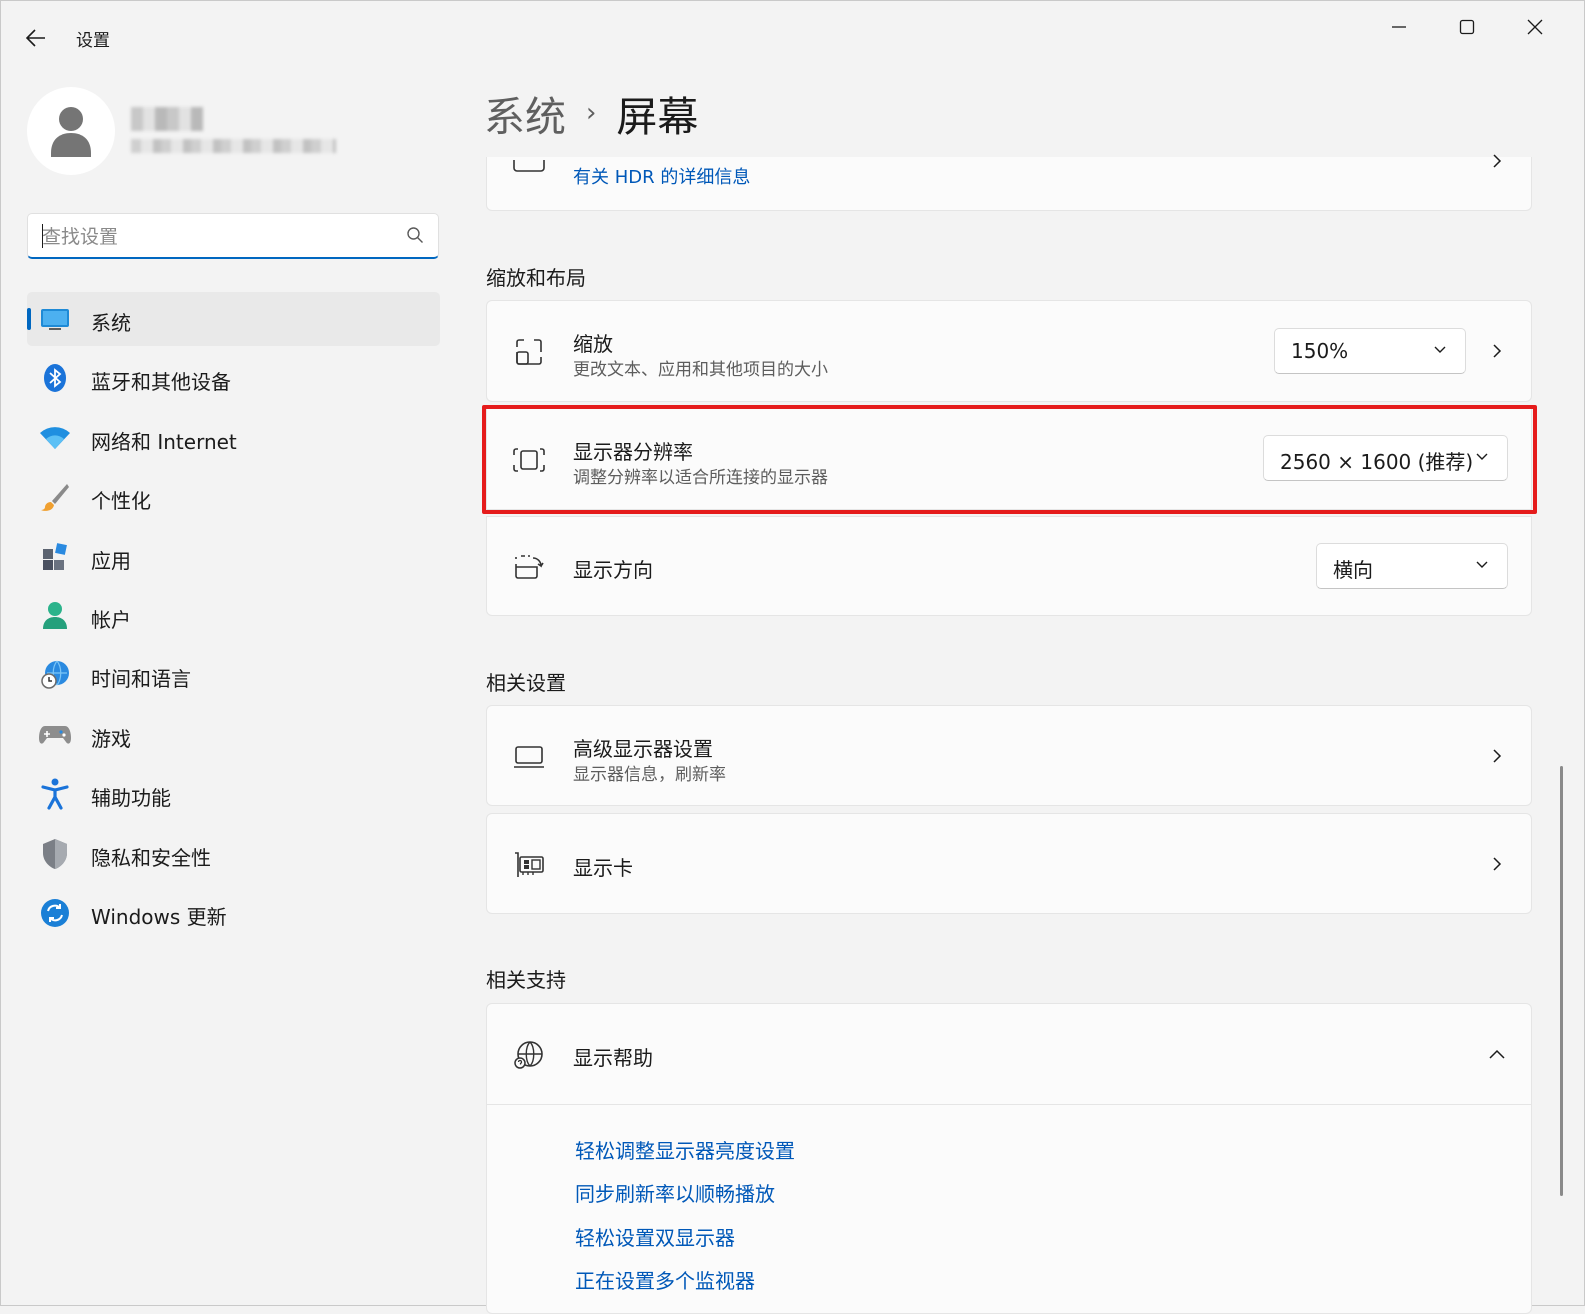 Image resolution: width=1585 pixels, height=1314 pixels. I want to click on back-button, so click(36, 38).